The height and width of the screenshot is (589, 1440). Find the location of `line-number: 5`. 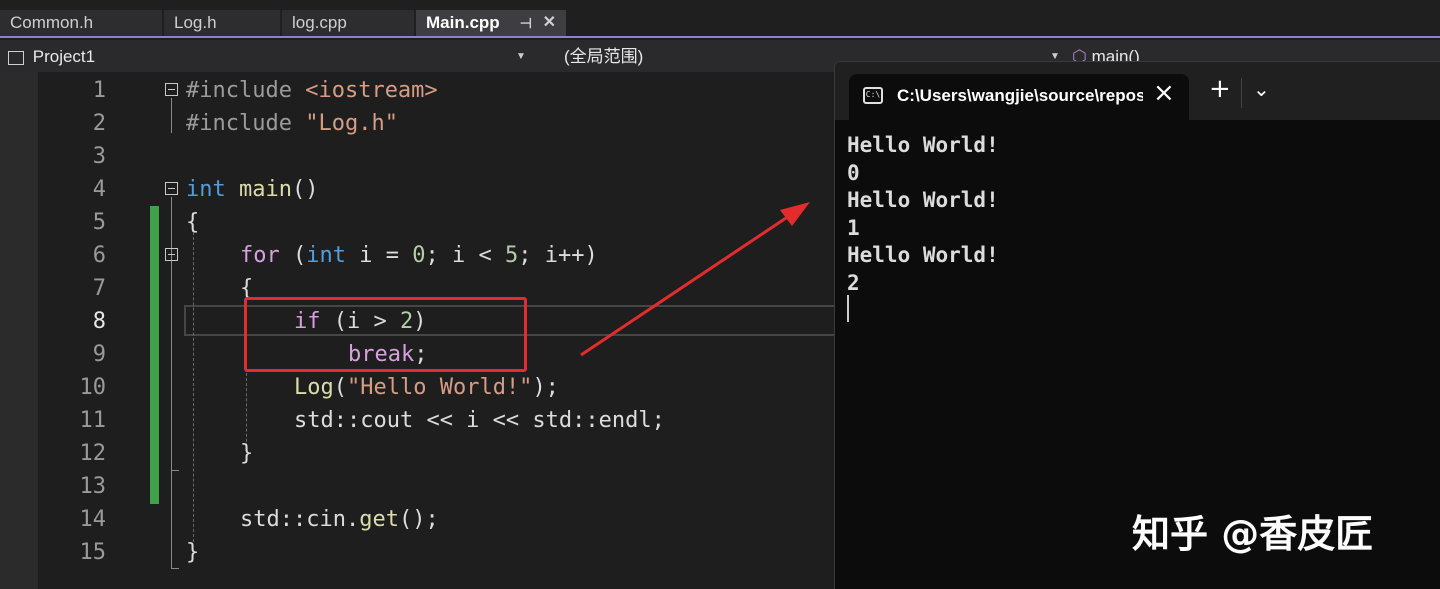

line-number: 5 is located at coordinates (99, 222).